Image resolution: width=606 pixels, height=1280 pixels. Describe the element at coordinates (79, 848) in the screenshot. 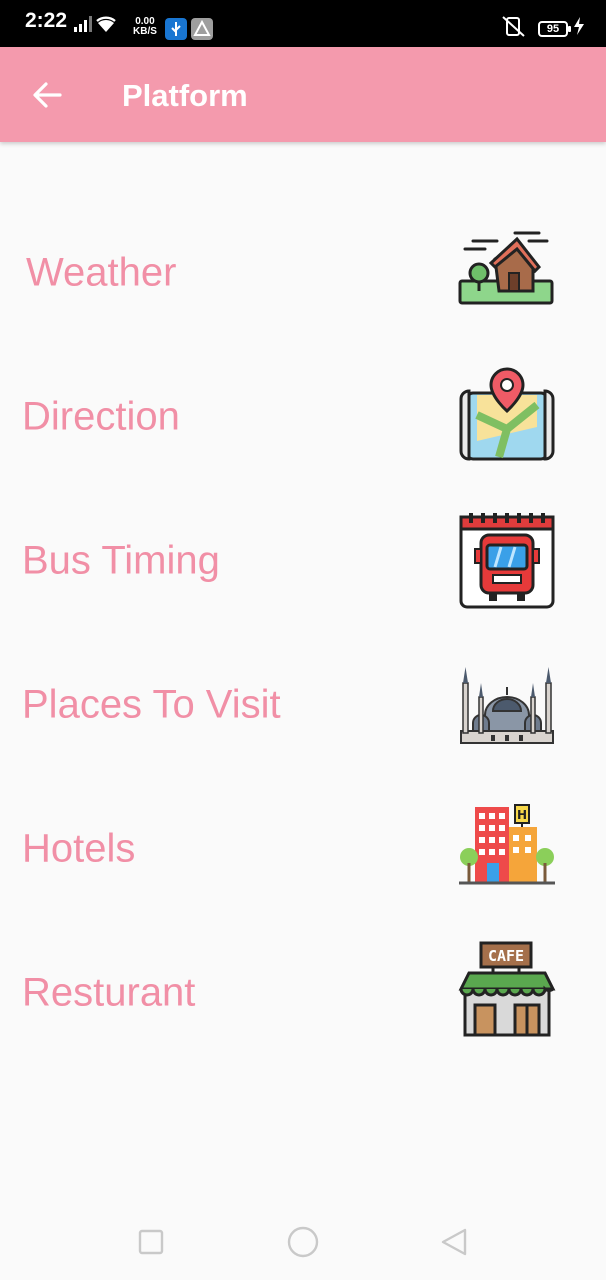

I see `menu-item-label: Hotels` at that location.